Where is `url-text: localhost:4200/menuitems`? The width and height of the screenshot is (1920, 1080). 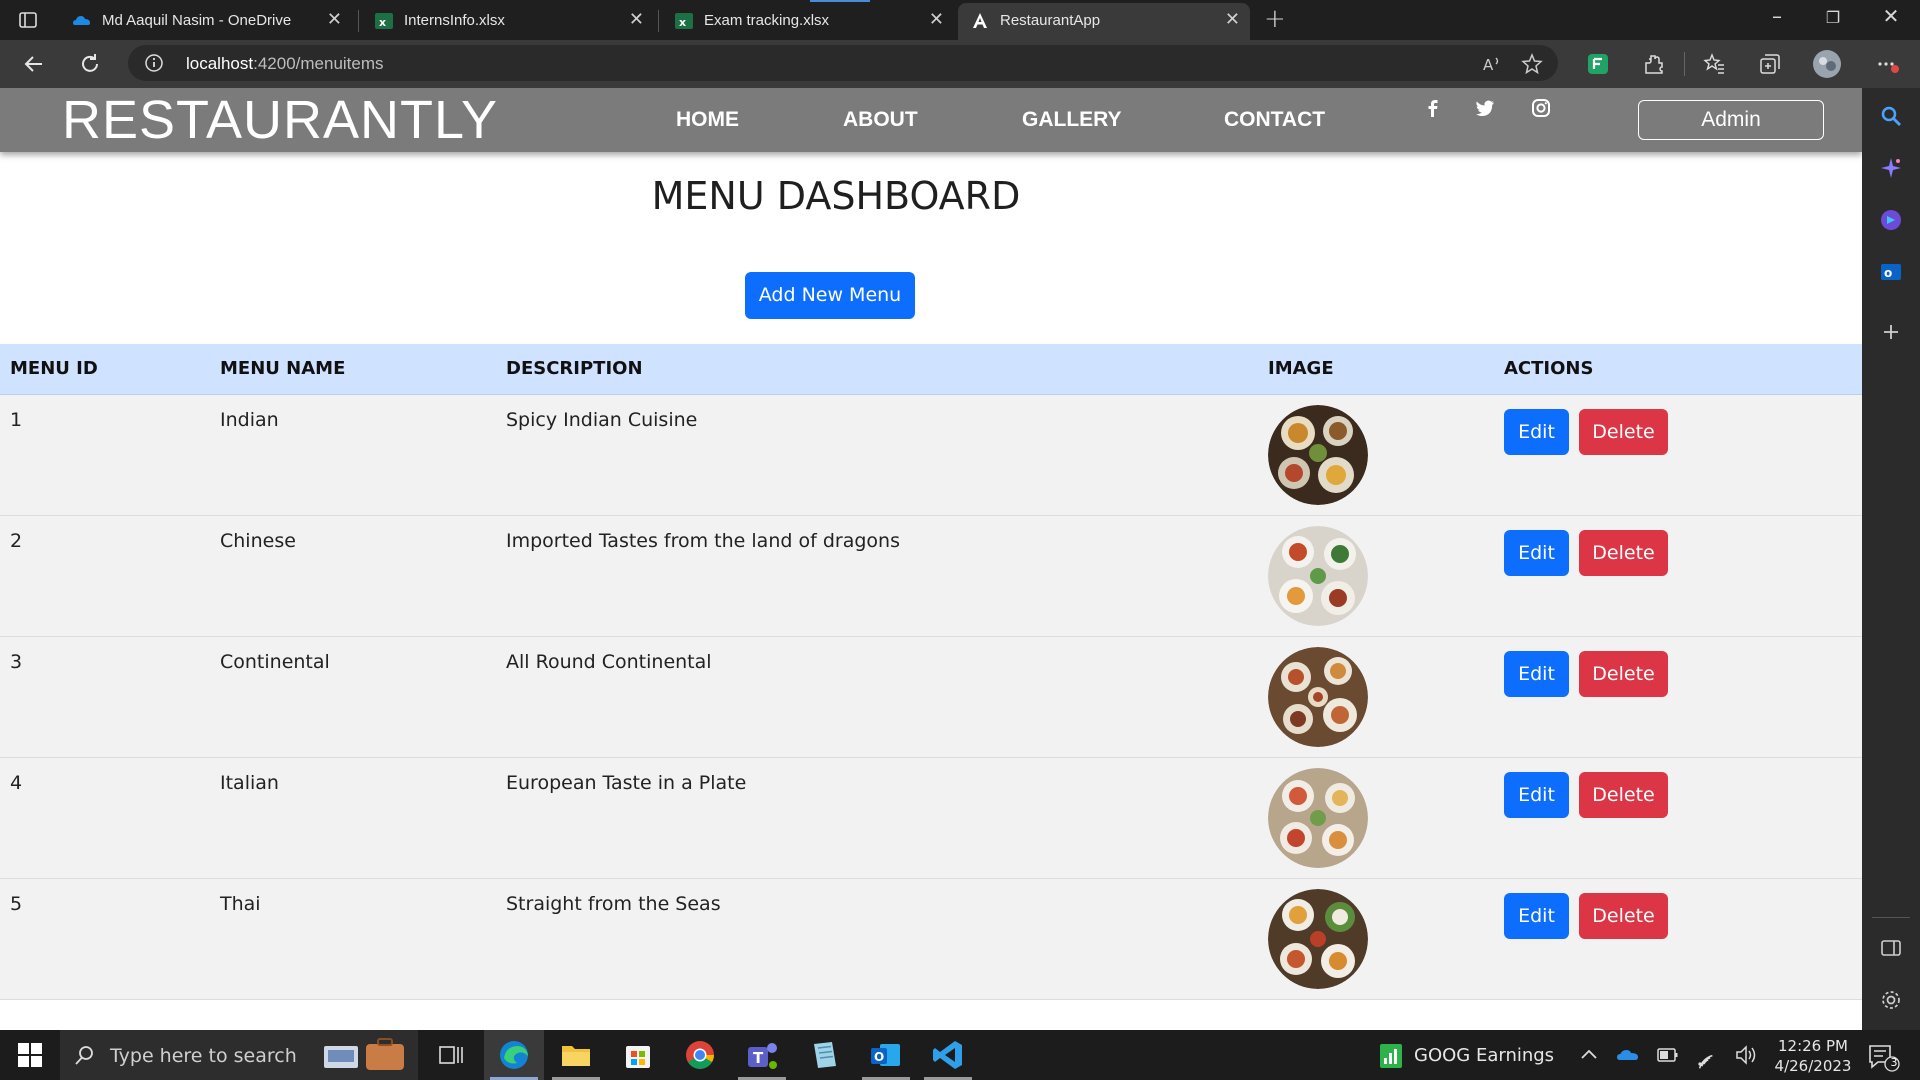
url-text: localhost:4200/menuitems is located at coordinates (285, 64).